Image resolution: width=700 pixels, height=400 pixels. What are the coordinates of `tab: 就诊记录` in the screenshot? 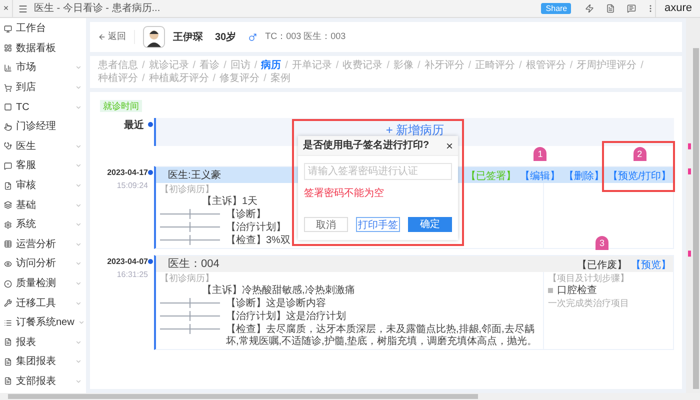 It's located at (168, 65).